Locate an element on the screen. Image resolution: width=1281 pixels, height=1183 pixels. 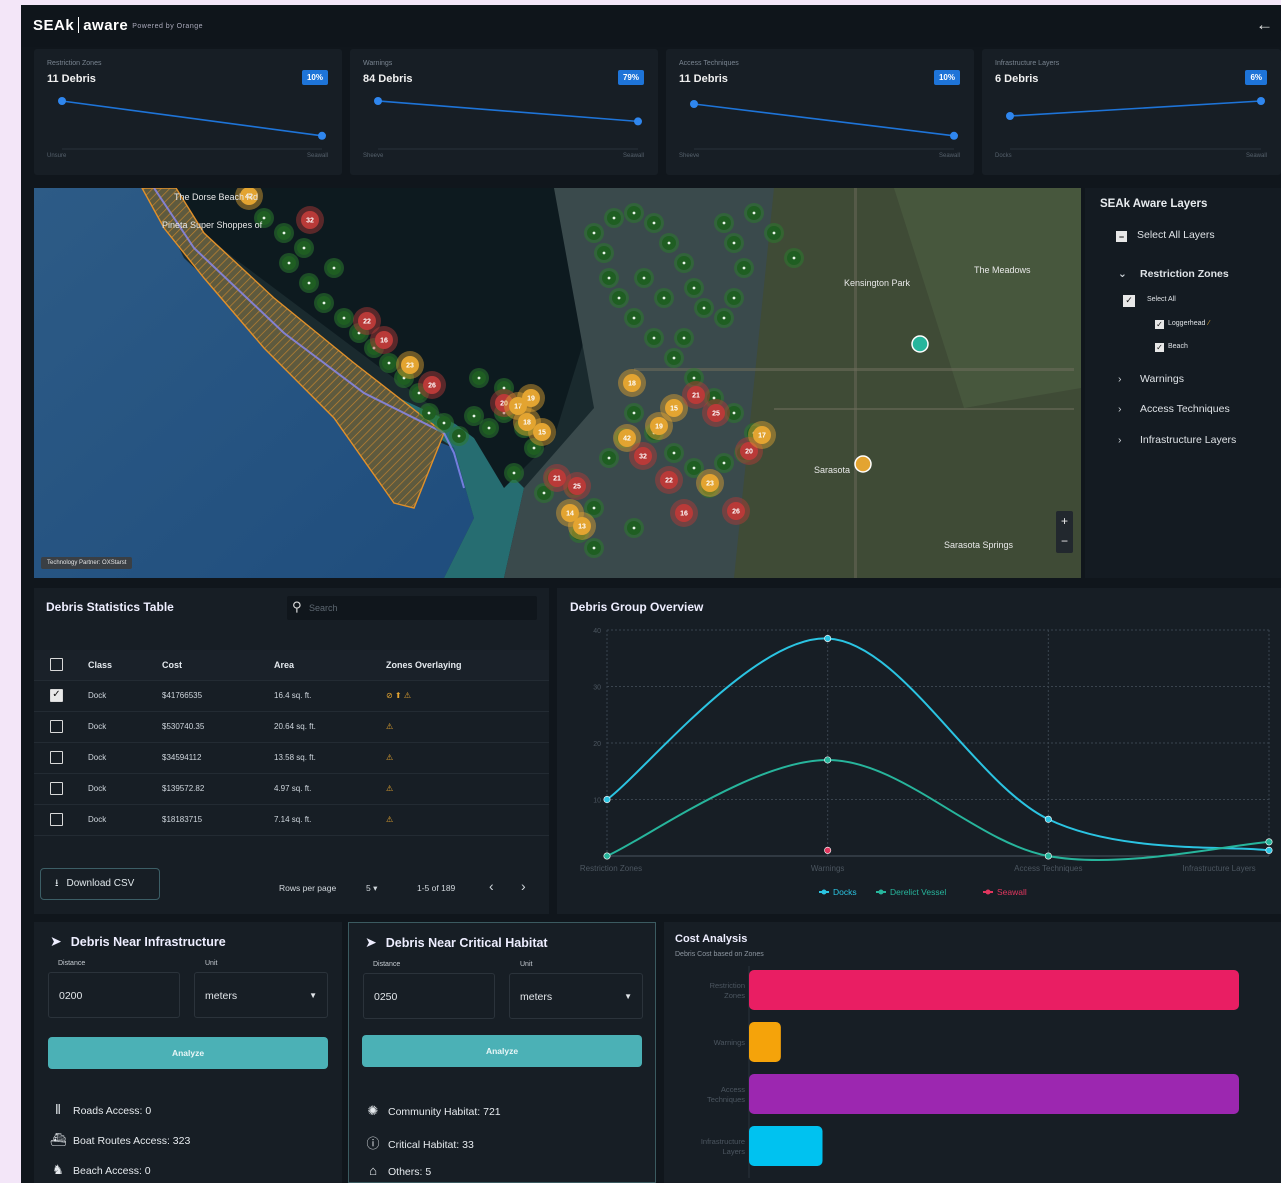
distance-input: 0200 is located at coordinates (114, 995).